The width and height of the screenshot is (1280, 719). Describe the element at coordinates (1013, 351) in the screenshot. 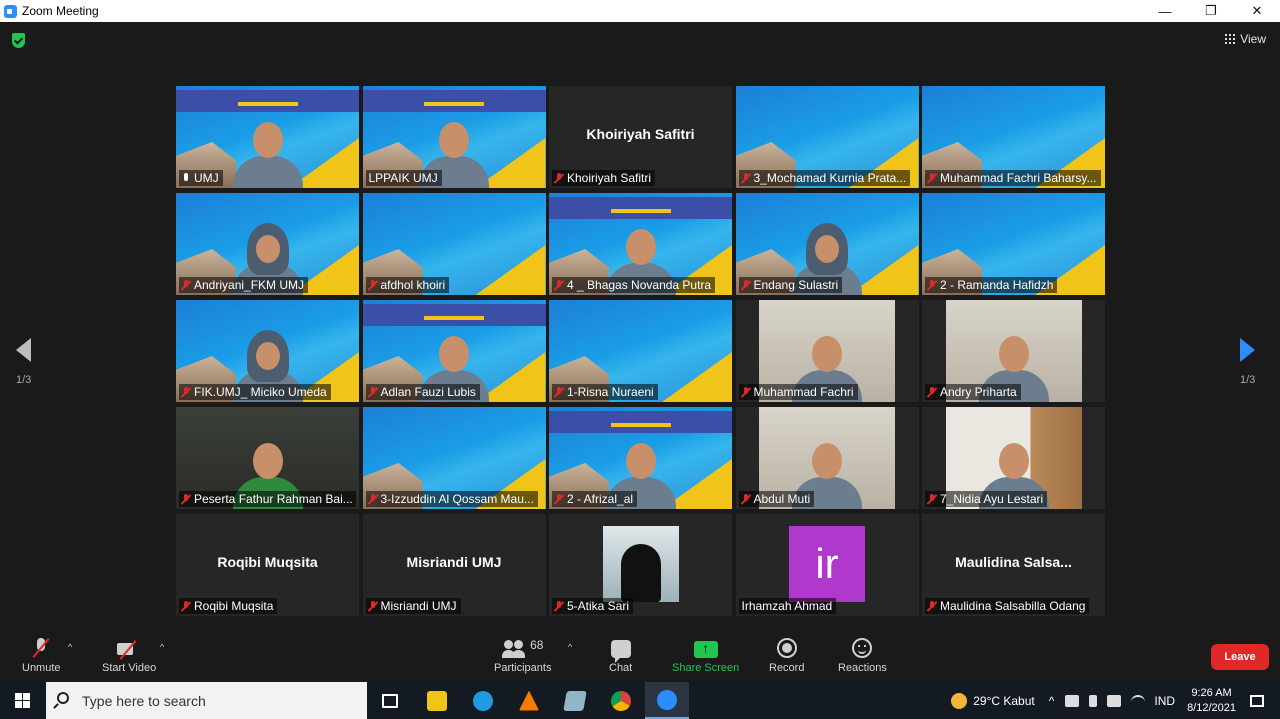

I see `participant-tile: Andry Priharta` at that location.